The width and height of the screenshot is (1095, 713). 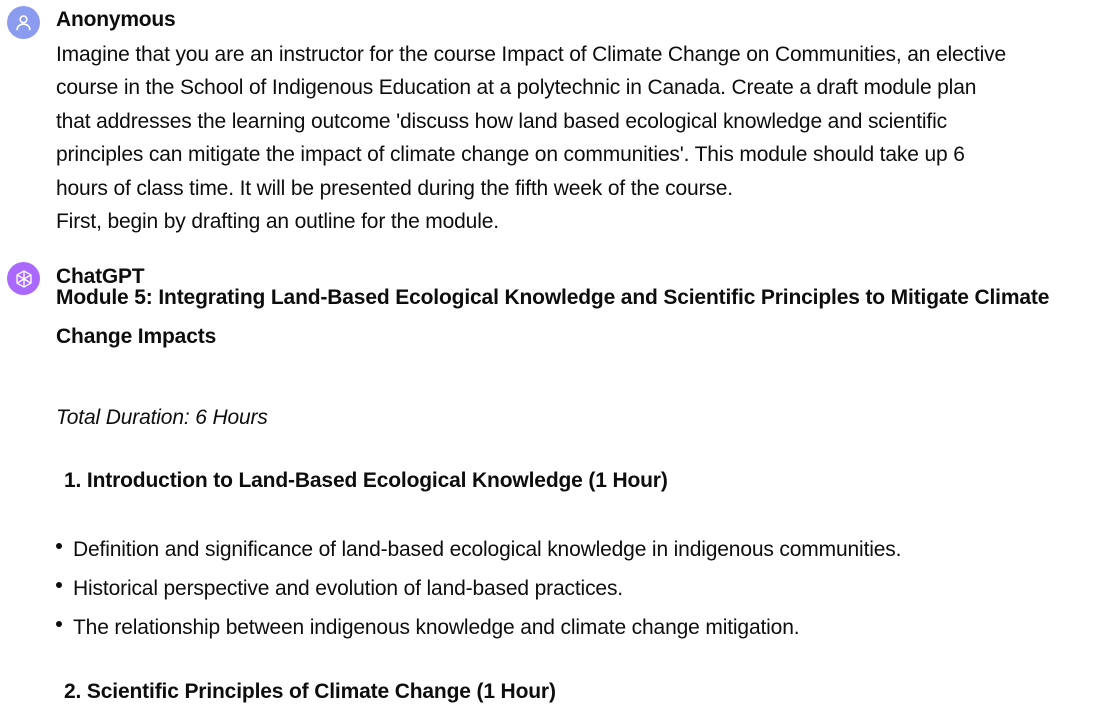 I want to click on assistant-avatar, so click(x=23, y=278).